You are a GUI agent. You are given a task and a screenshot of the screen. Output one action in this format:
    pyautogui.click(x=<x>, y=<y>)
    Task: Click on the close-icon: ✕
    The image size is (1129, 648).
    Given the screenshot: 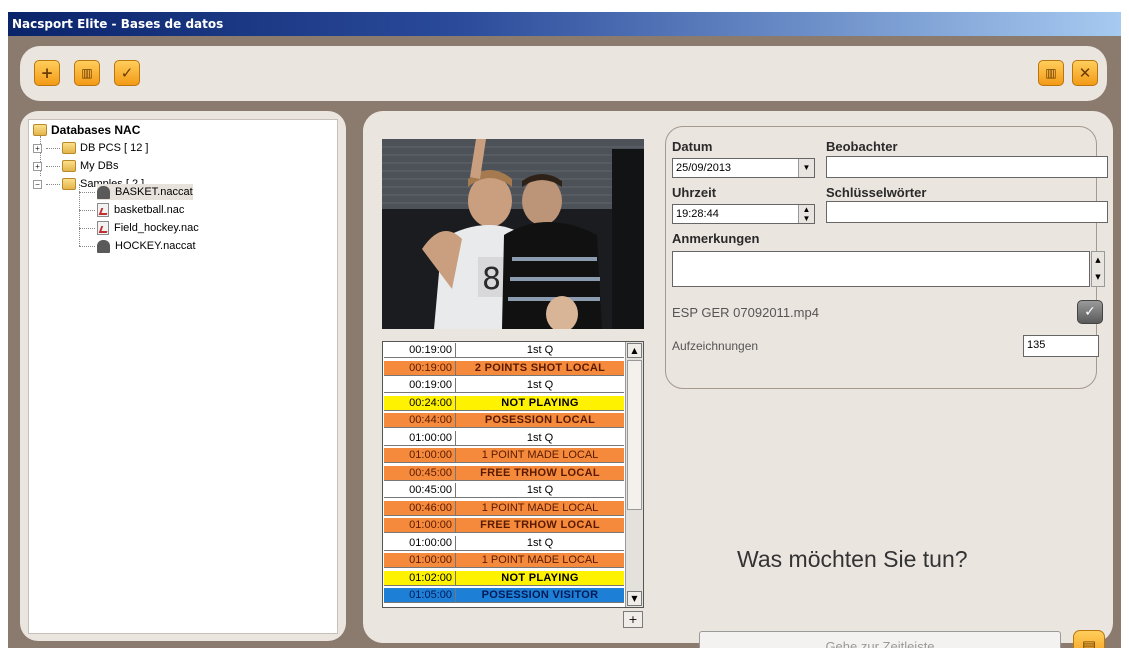 What is the action you would take?
    pyautogui.click(x=1085, y=72)
    